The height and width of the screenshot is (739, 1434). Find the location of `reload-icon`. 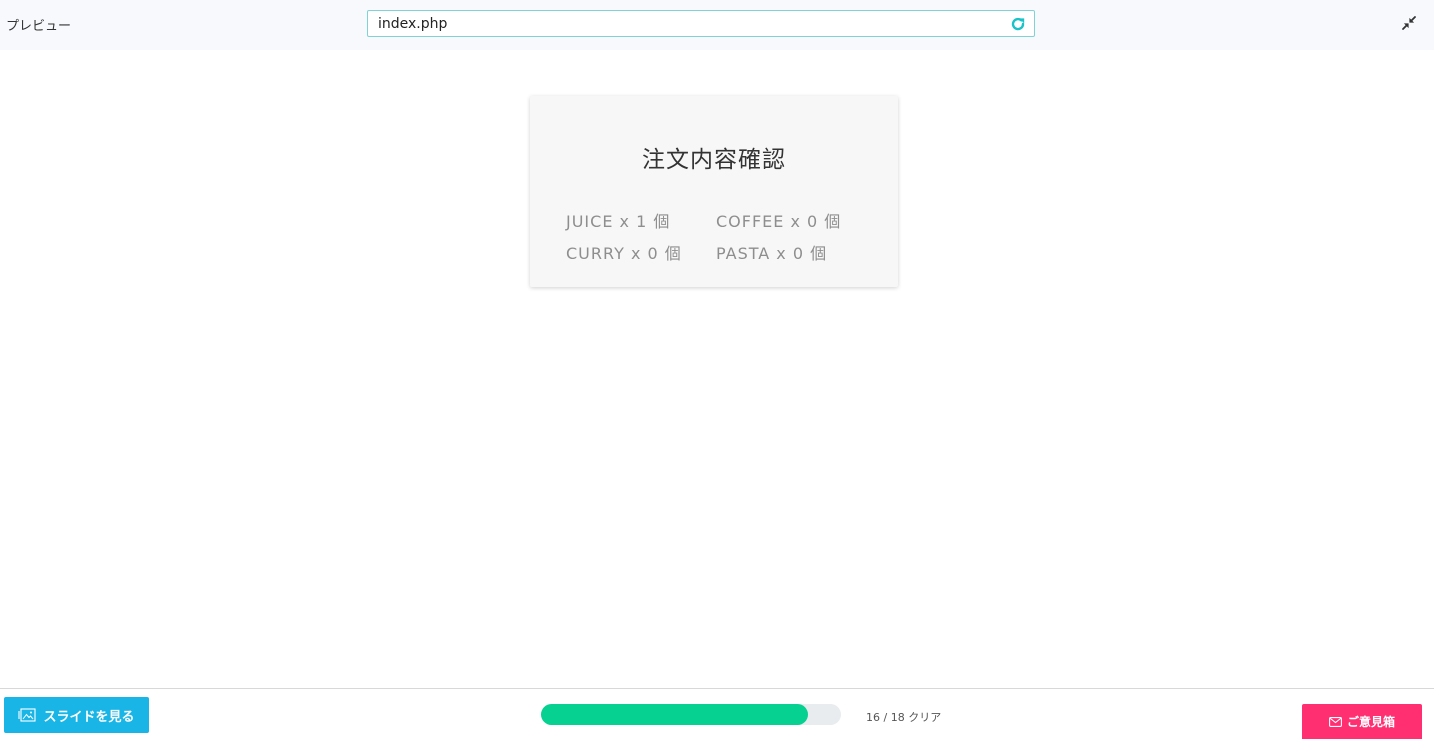

reload-icon is located at coordinates (1018, 24).